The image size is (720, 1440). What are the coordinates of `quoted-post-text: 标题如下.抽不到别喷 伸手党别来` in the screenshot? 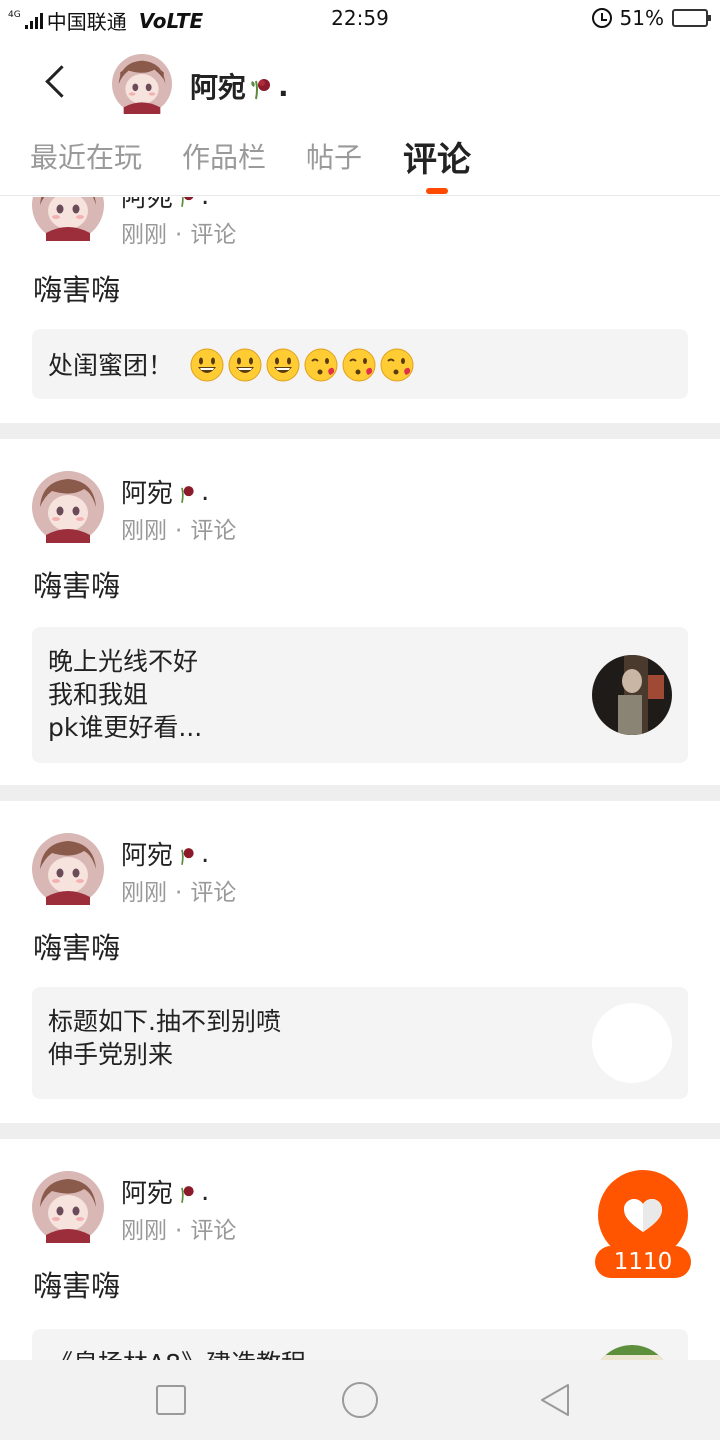 It's located at (164, 1038).